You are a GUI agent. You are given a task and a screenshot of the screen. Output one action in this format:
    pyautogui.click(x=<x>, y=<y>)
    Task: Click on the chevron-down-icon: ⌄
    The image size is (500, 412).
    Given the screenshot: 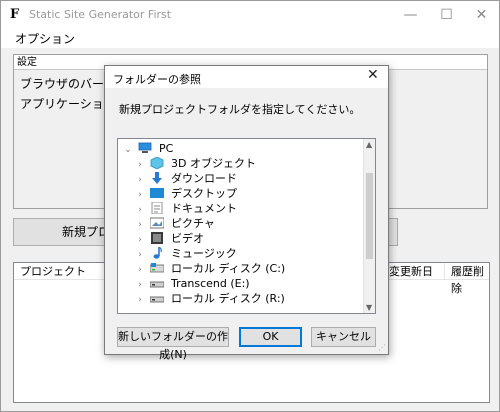 What is the action you would take?
    pyautogui.click(x=128, y=150)
    